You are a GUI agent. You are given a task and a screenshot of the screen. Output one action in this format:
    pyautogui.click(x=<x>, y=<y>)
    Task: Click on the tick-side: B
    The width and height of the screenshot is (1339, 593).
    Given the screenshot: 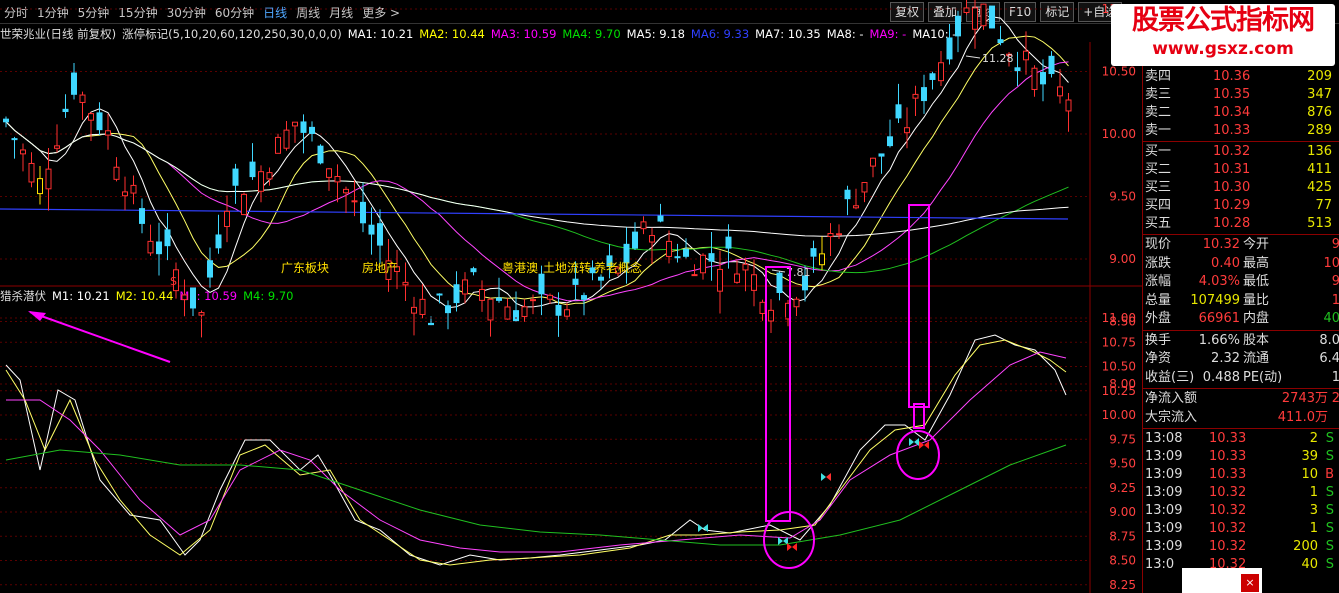 What is the action you would take?
    pyautogui.click(x=1329, y=474)
    